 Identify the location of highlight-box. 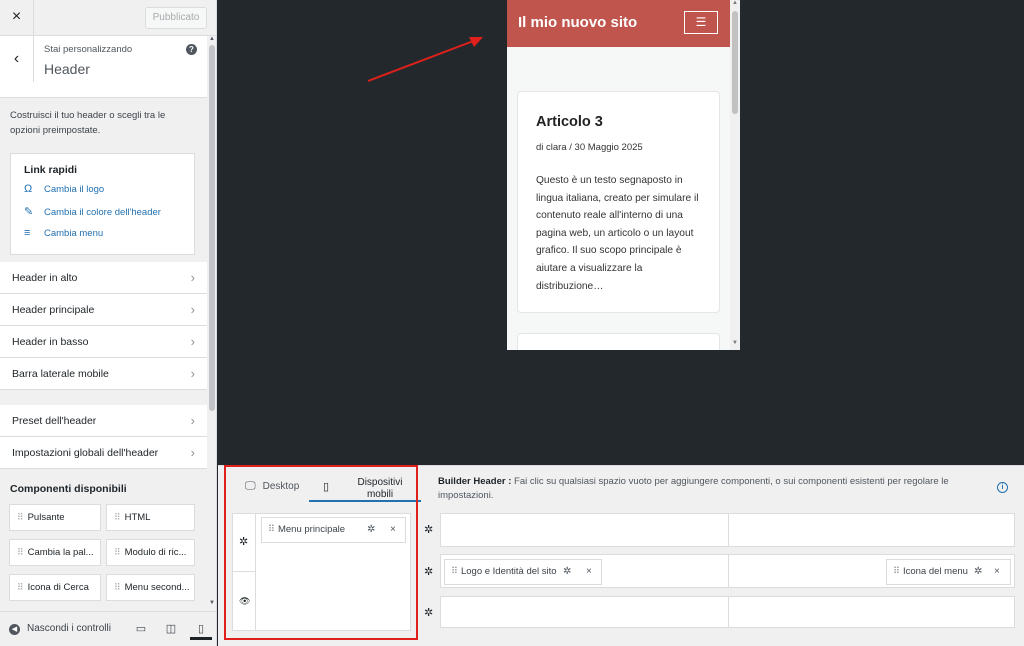
(321, 552).